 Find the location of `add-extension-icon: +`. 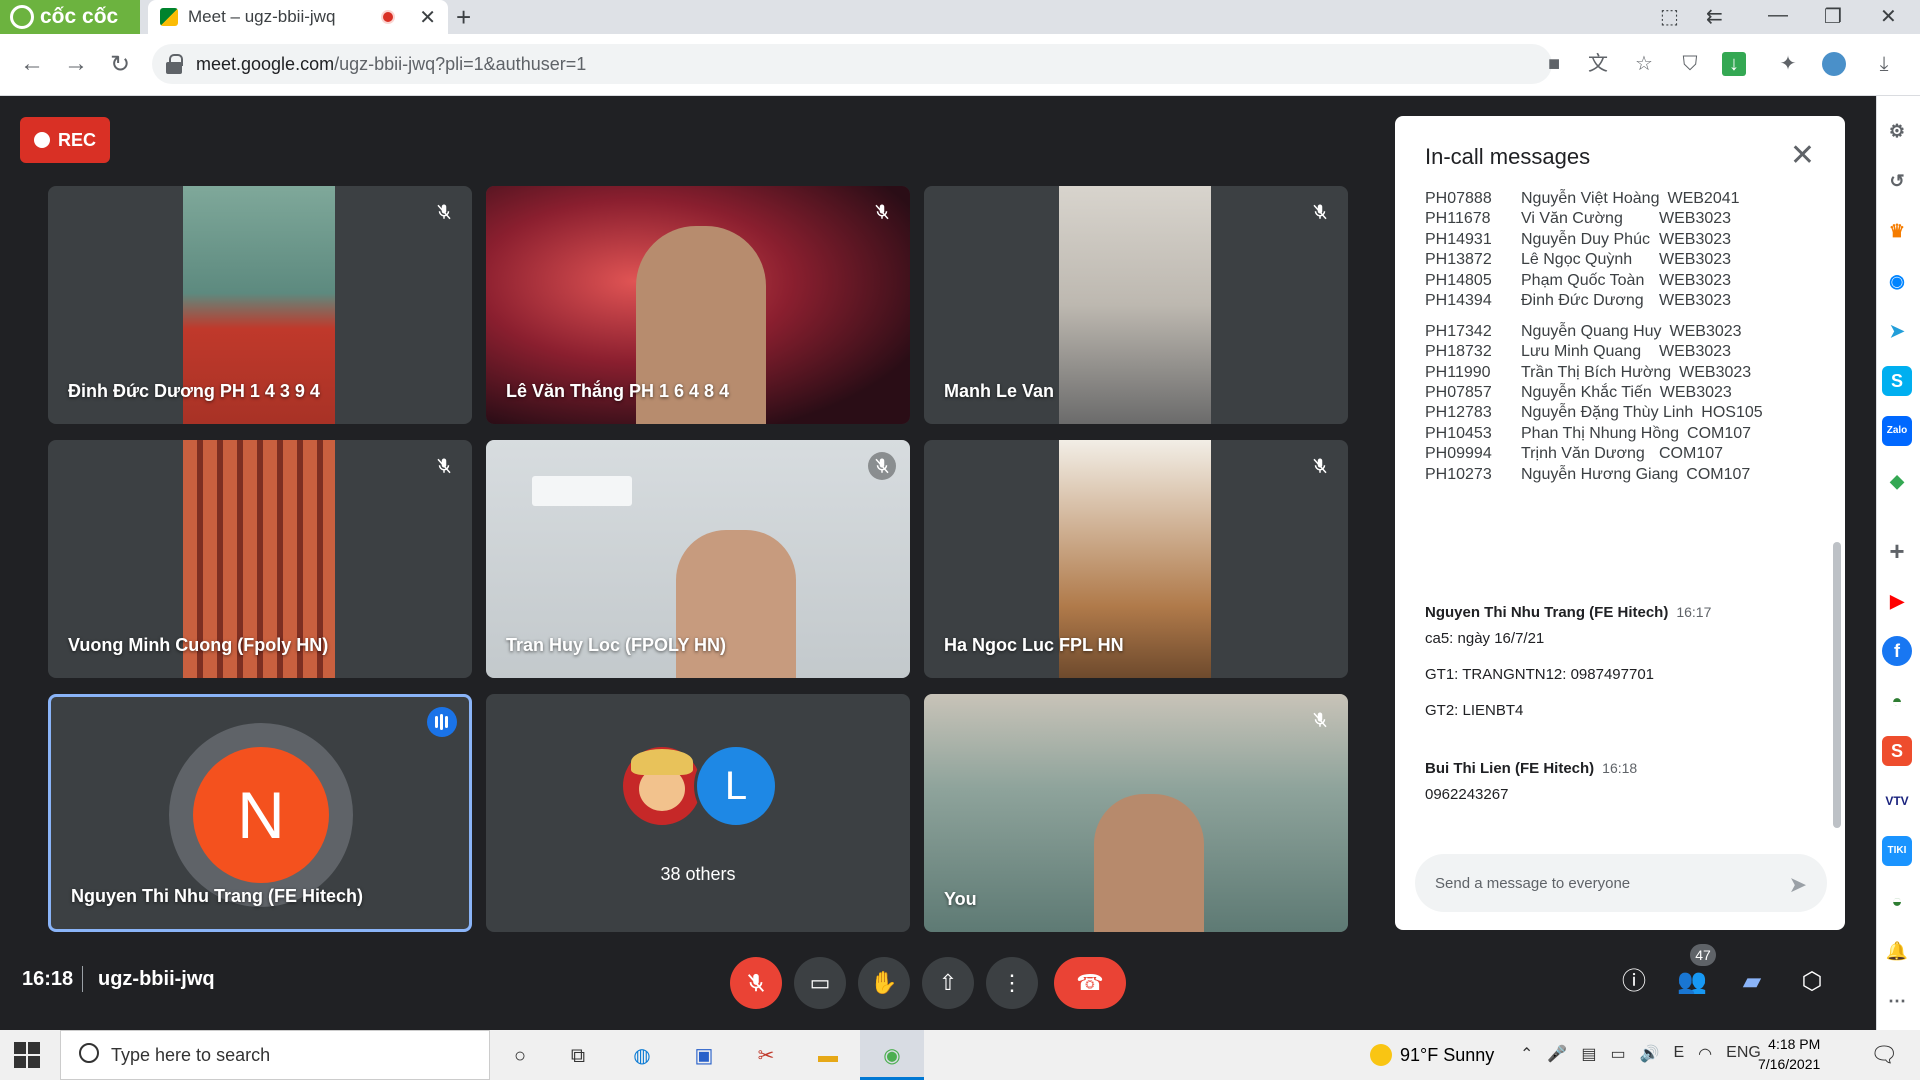

add-extension-icon: + is located at coordinates (1897, 551).